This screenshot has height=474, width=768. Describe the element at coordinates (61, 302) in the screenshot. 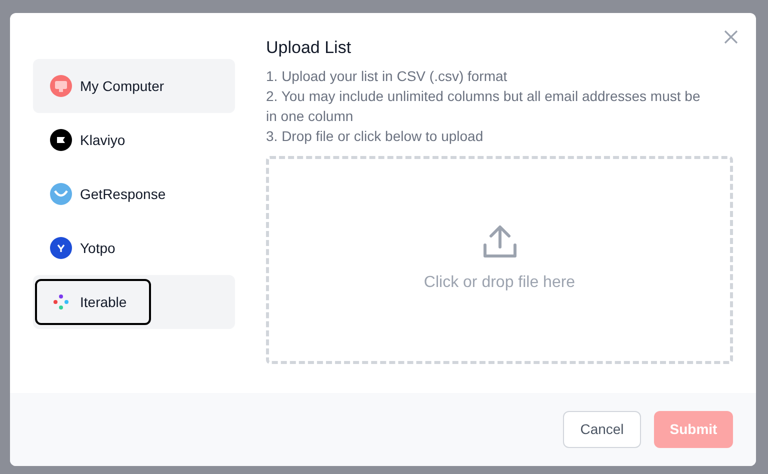

I see `dots-logo-icon` at that location.